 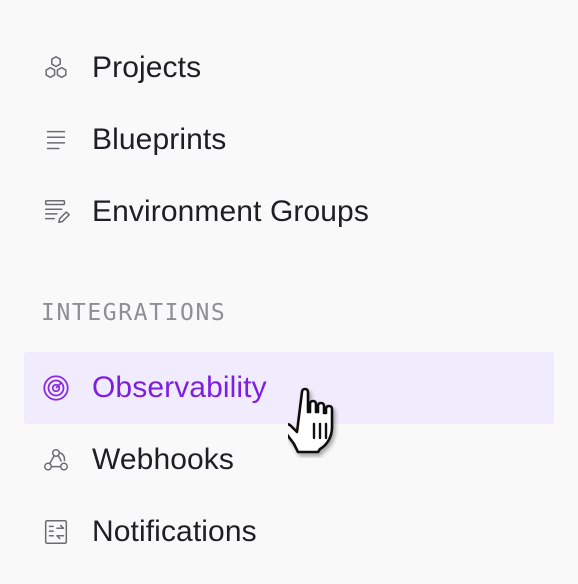 I want to click on sidebar-item-environment-groups: Environment Groups, so click(x=289, y=212).